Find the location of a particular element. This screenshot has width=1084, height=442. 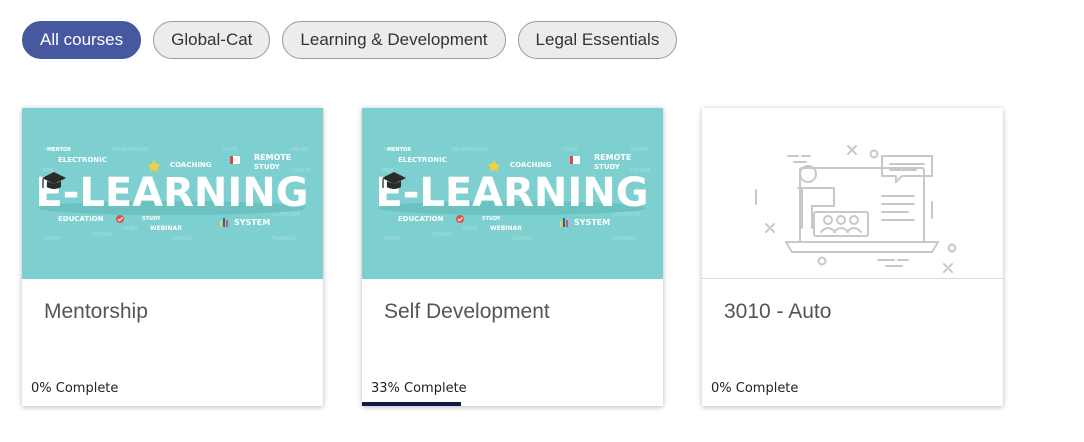

filter-all-courses: All courses is located at coordinates (82, 40).